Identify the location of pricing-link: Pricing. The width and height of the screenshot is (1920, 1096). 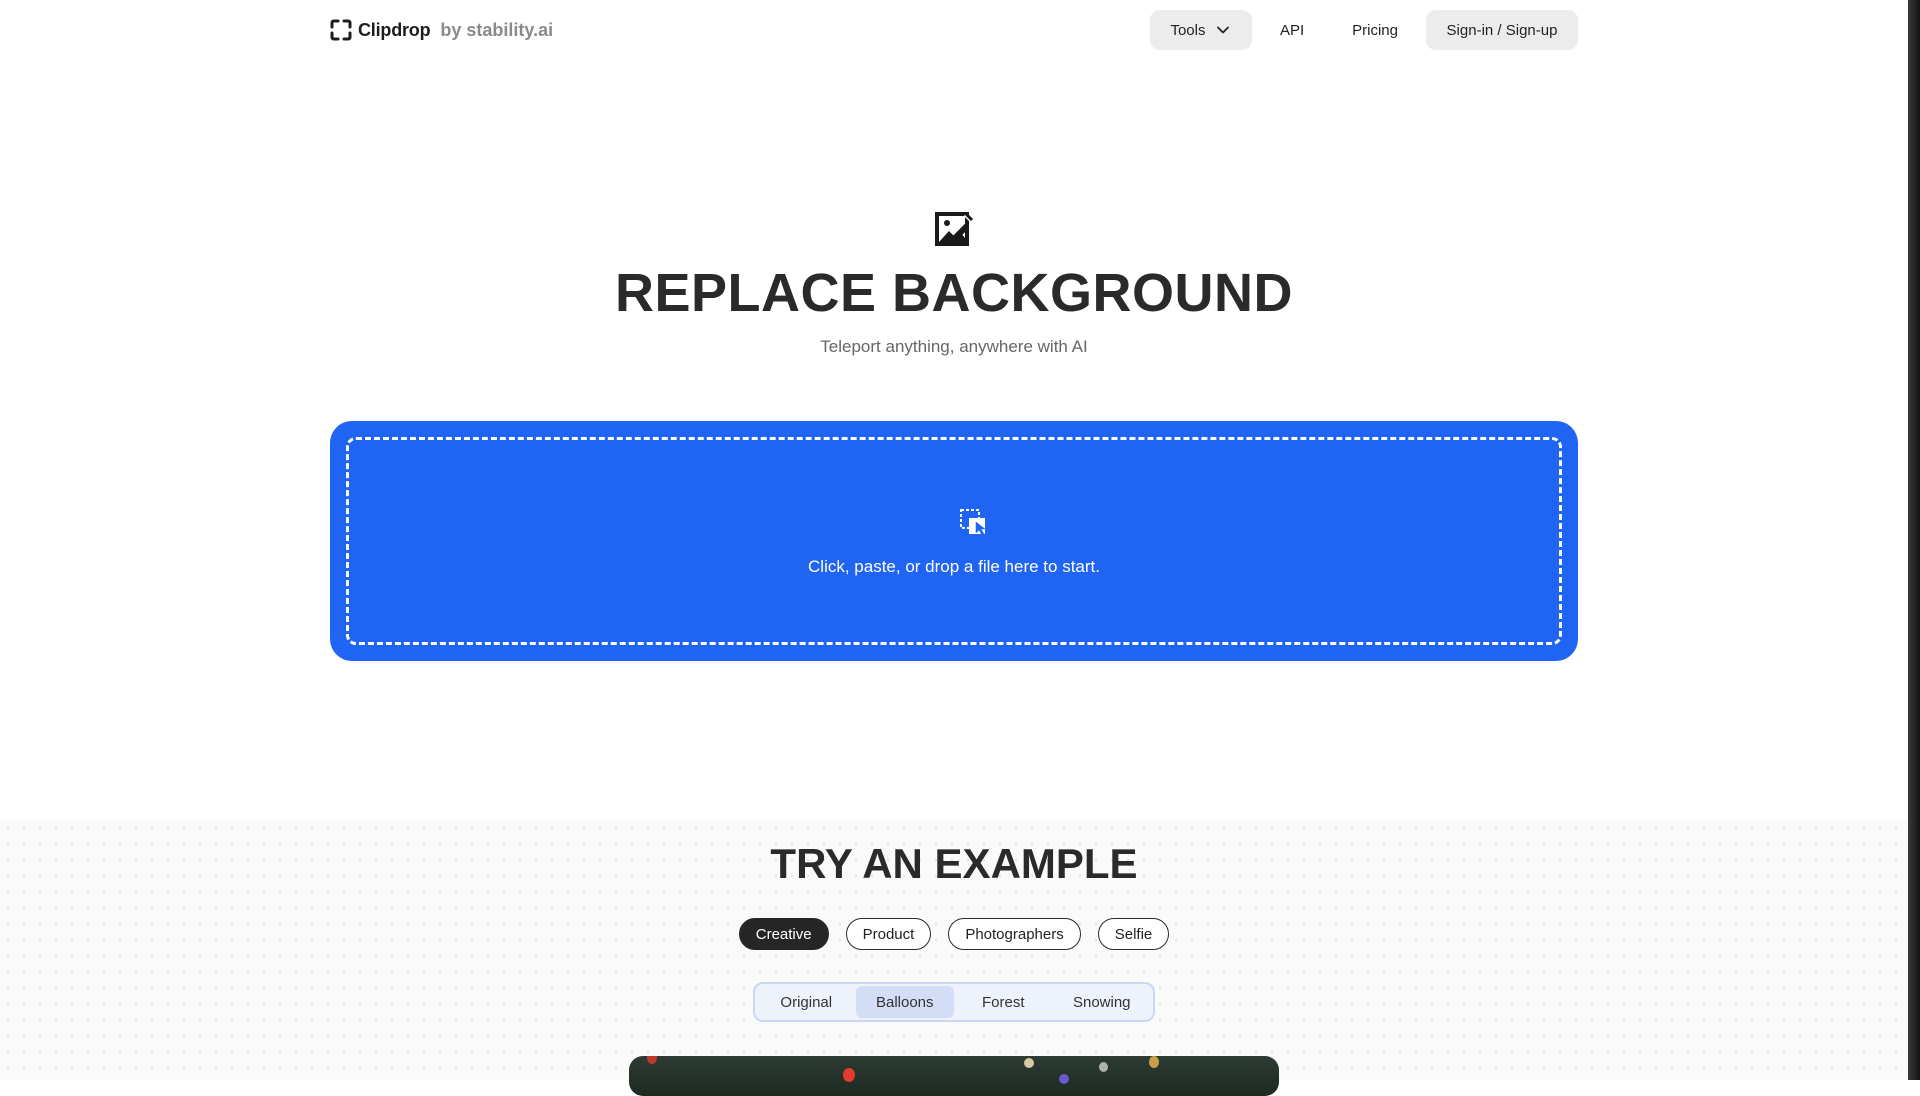
(1375, 30).